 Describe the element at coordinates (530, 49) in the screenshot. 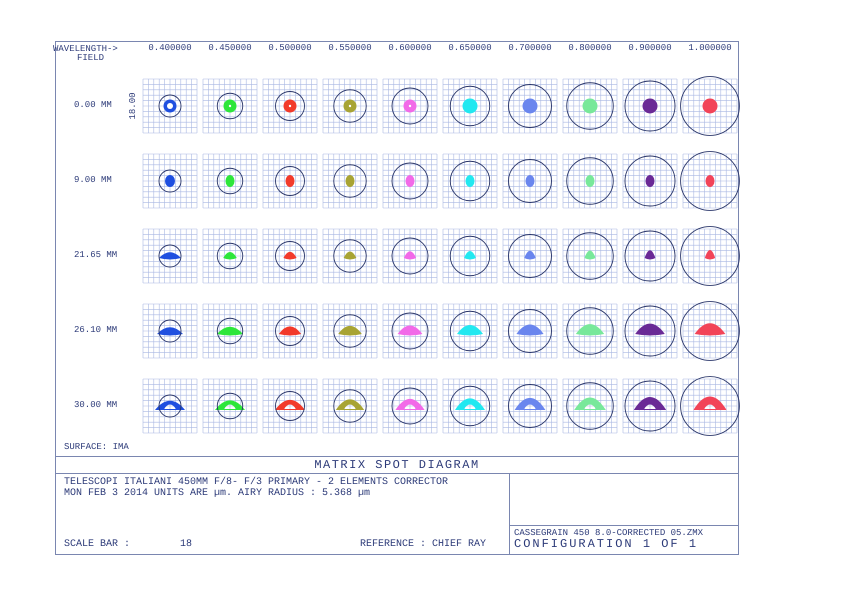

I see `wavelength-label: 0.700000` at that location.